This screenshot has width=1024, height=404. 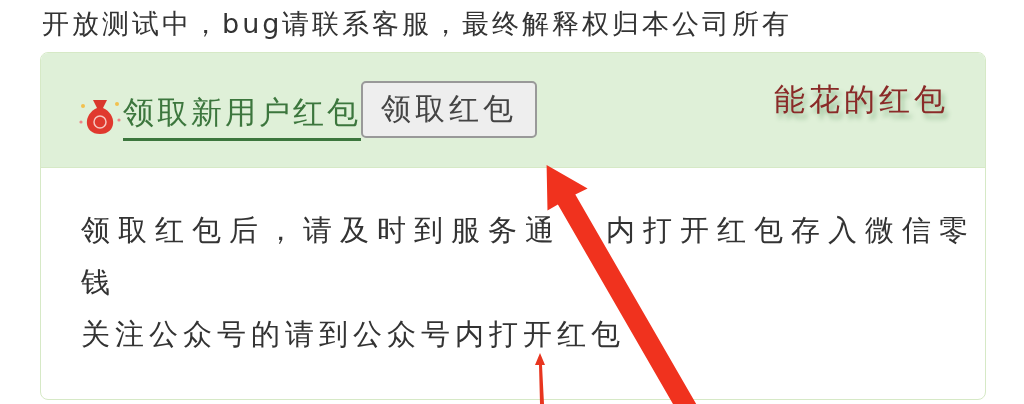 I want to click on instruction-text: 内打开红包存入微信零, so click(x=791, y=230).